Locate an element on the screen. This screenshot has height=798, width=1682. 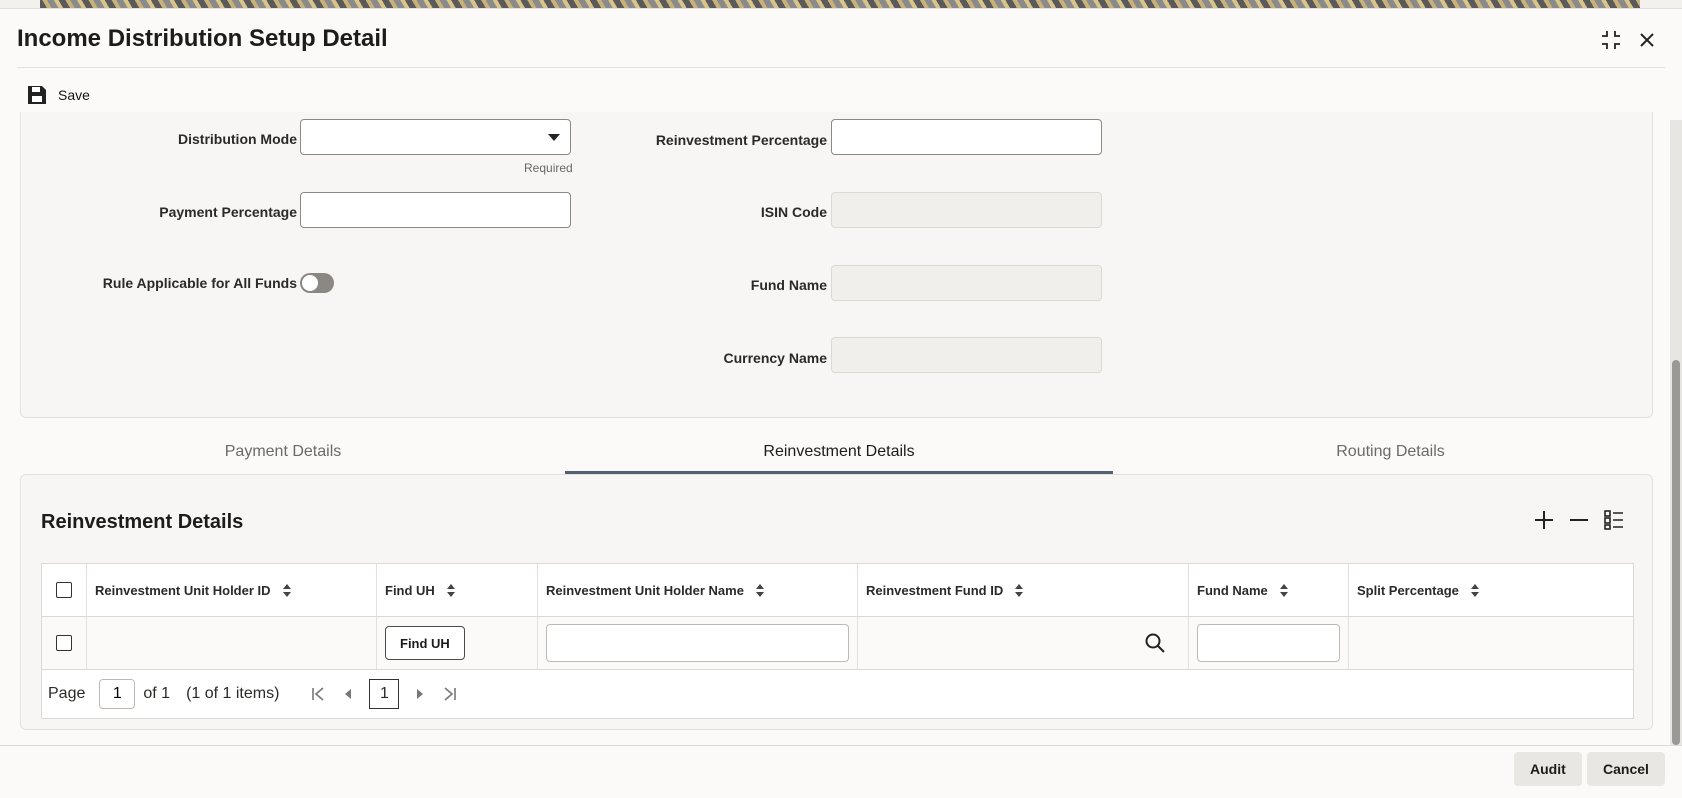
reinvestment-percentage-input is located at coordinates (966, 137).